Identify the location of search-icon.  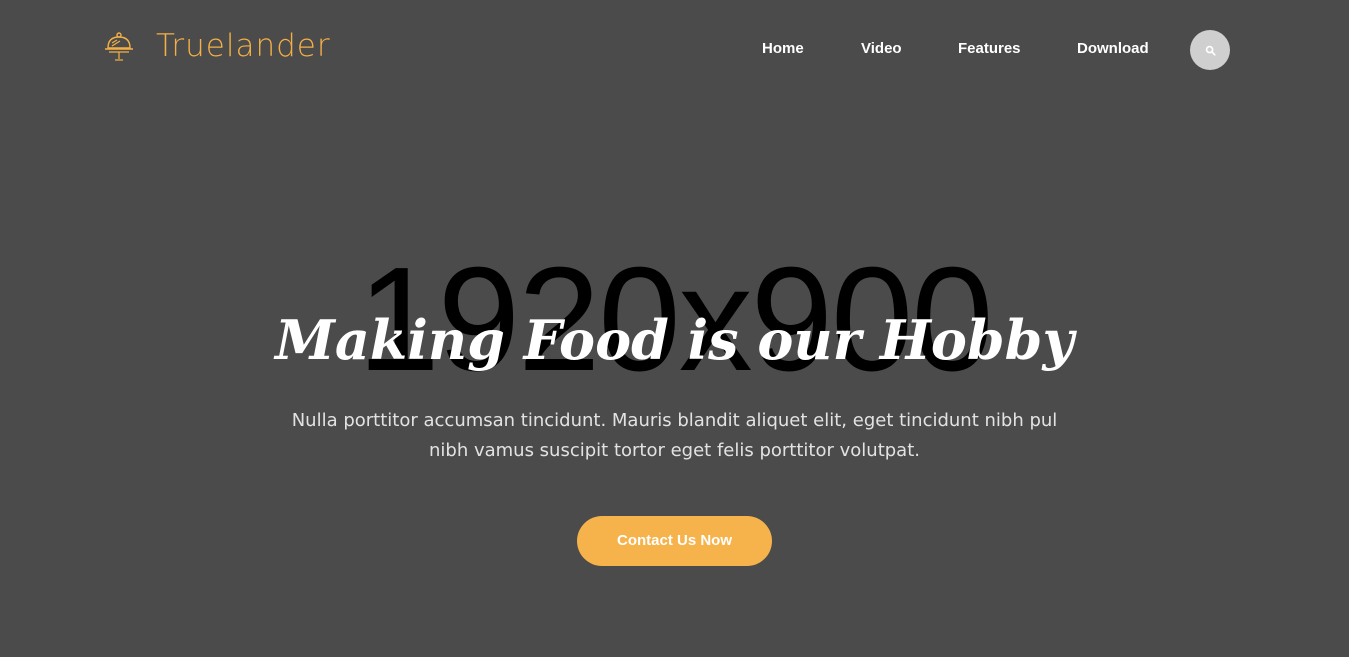
(1210, 50).